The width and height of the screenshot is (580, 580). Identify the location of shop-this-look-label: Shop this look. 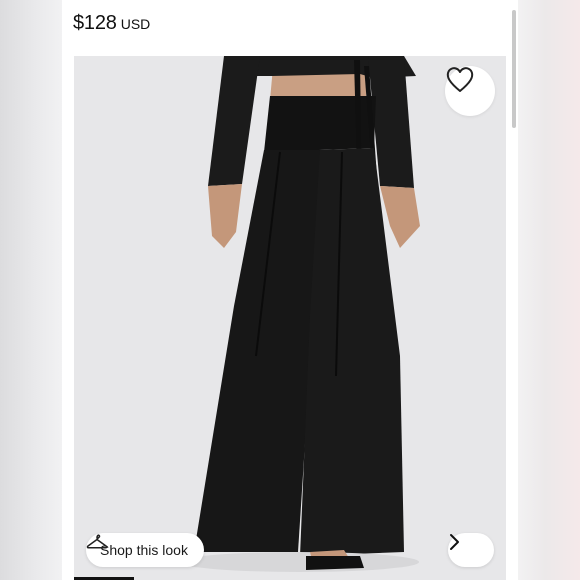
(144, 550).